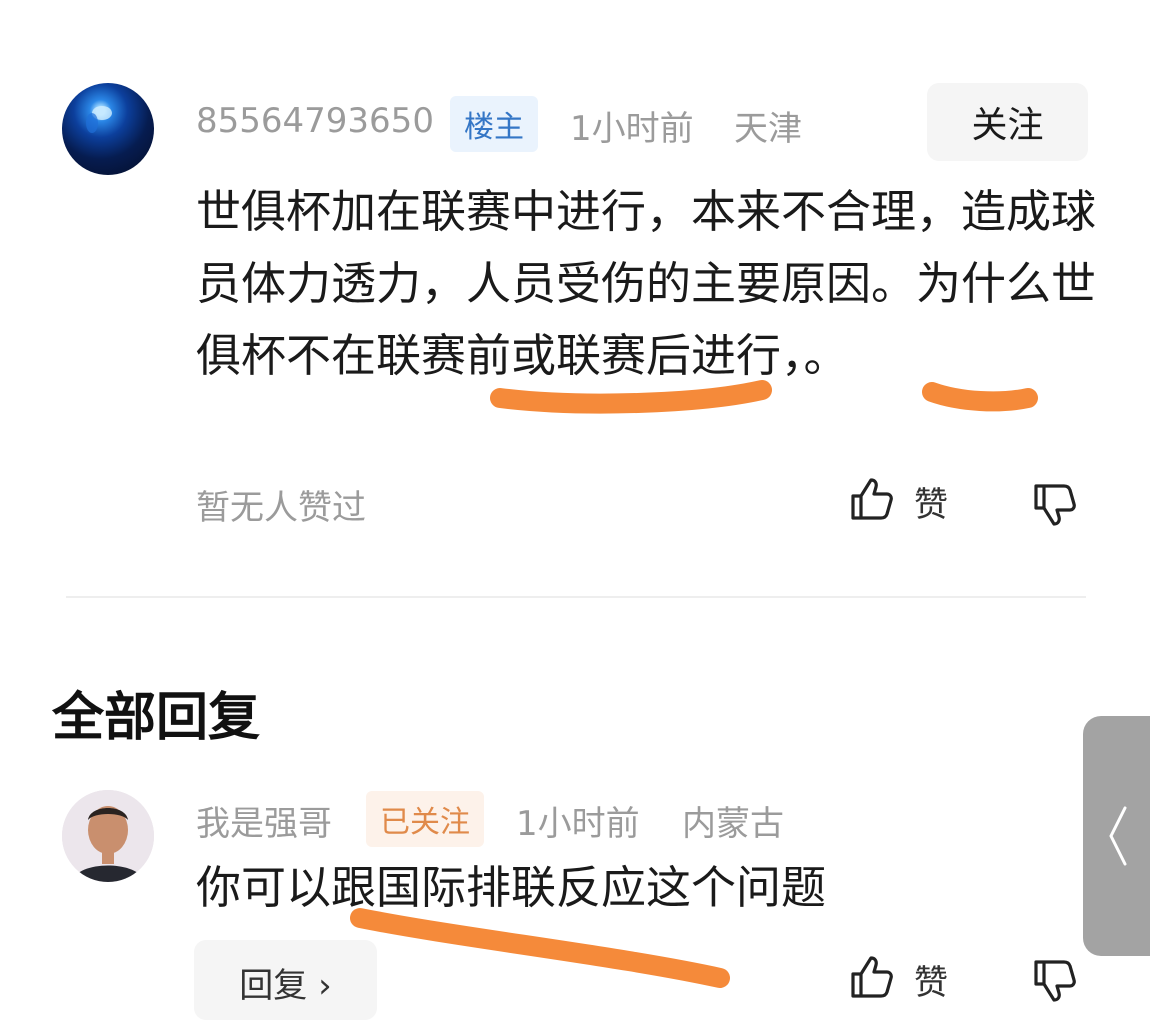 The width and height of the screenshot is (1150, 1020). Describe the element at coordinates (425, 819) in the screenshot. I see `followed-badge: 已关注` at that location.